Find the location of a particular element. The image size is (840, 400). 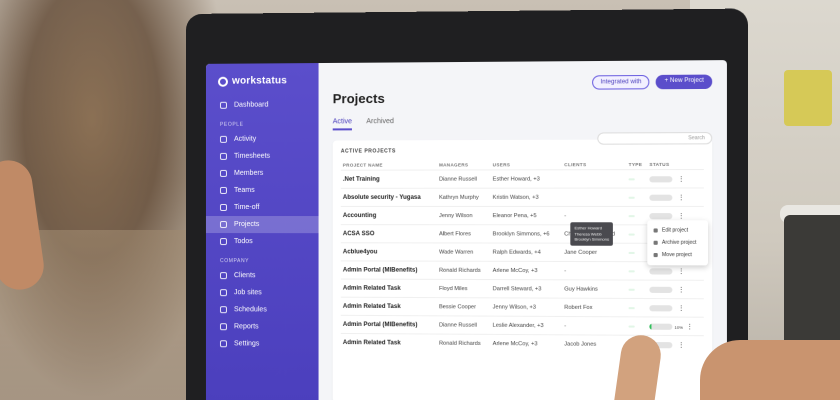

card-title: ACTIVE PROJECTS is located at coordinates (368, 151).